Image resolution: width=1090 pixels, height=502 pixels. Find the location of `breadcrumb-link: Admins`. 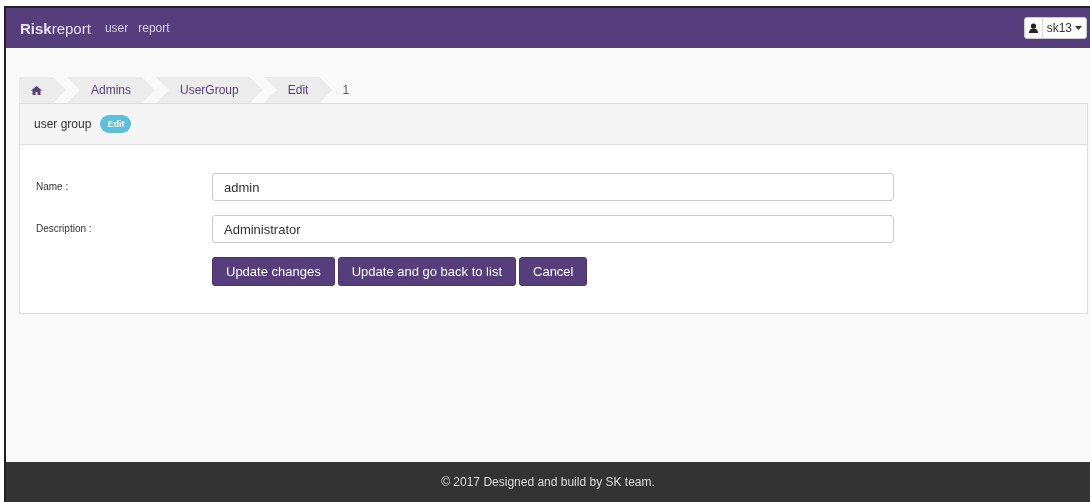

breadcrumb-link: Admins is located at coordinates (111, 90).